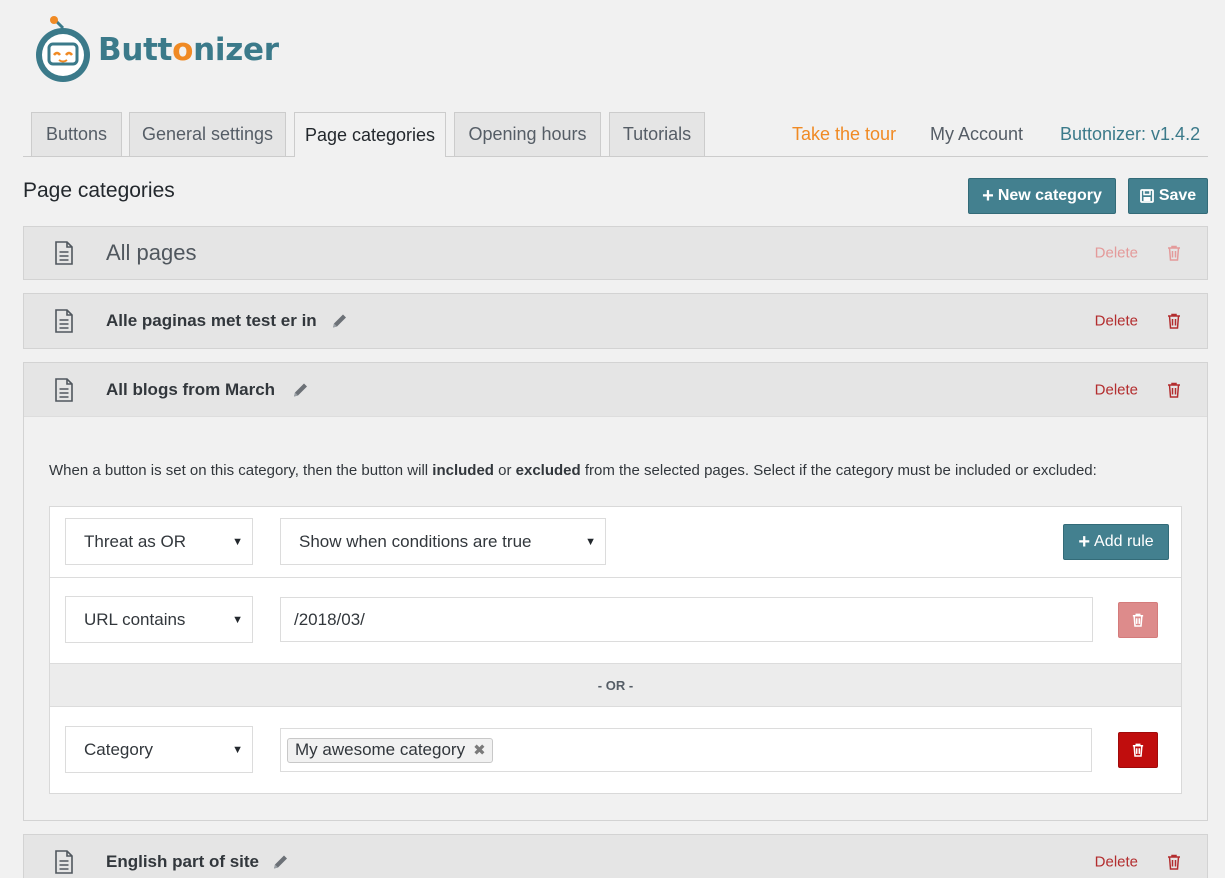 Image resolution: width=1225 pixels, height=878 pixels. Describe the element at coordinates (615, 253) in the screenshot. I see `category-panel-all-pages: All pages Delete` at that location.